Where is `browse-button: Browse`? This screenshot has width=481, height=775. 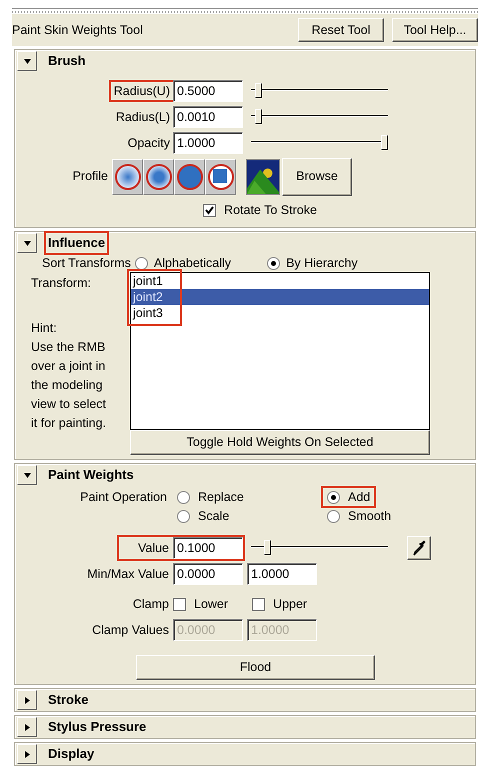 browse-button: Browse is located at coordinates (317, 177).